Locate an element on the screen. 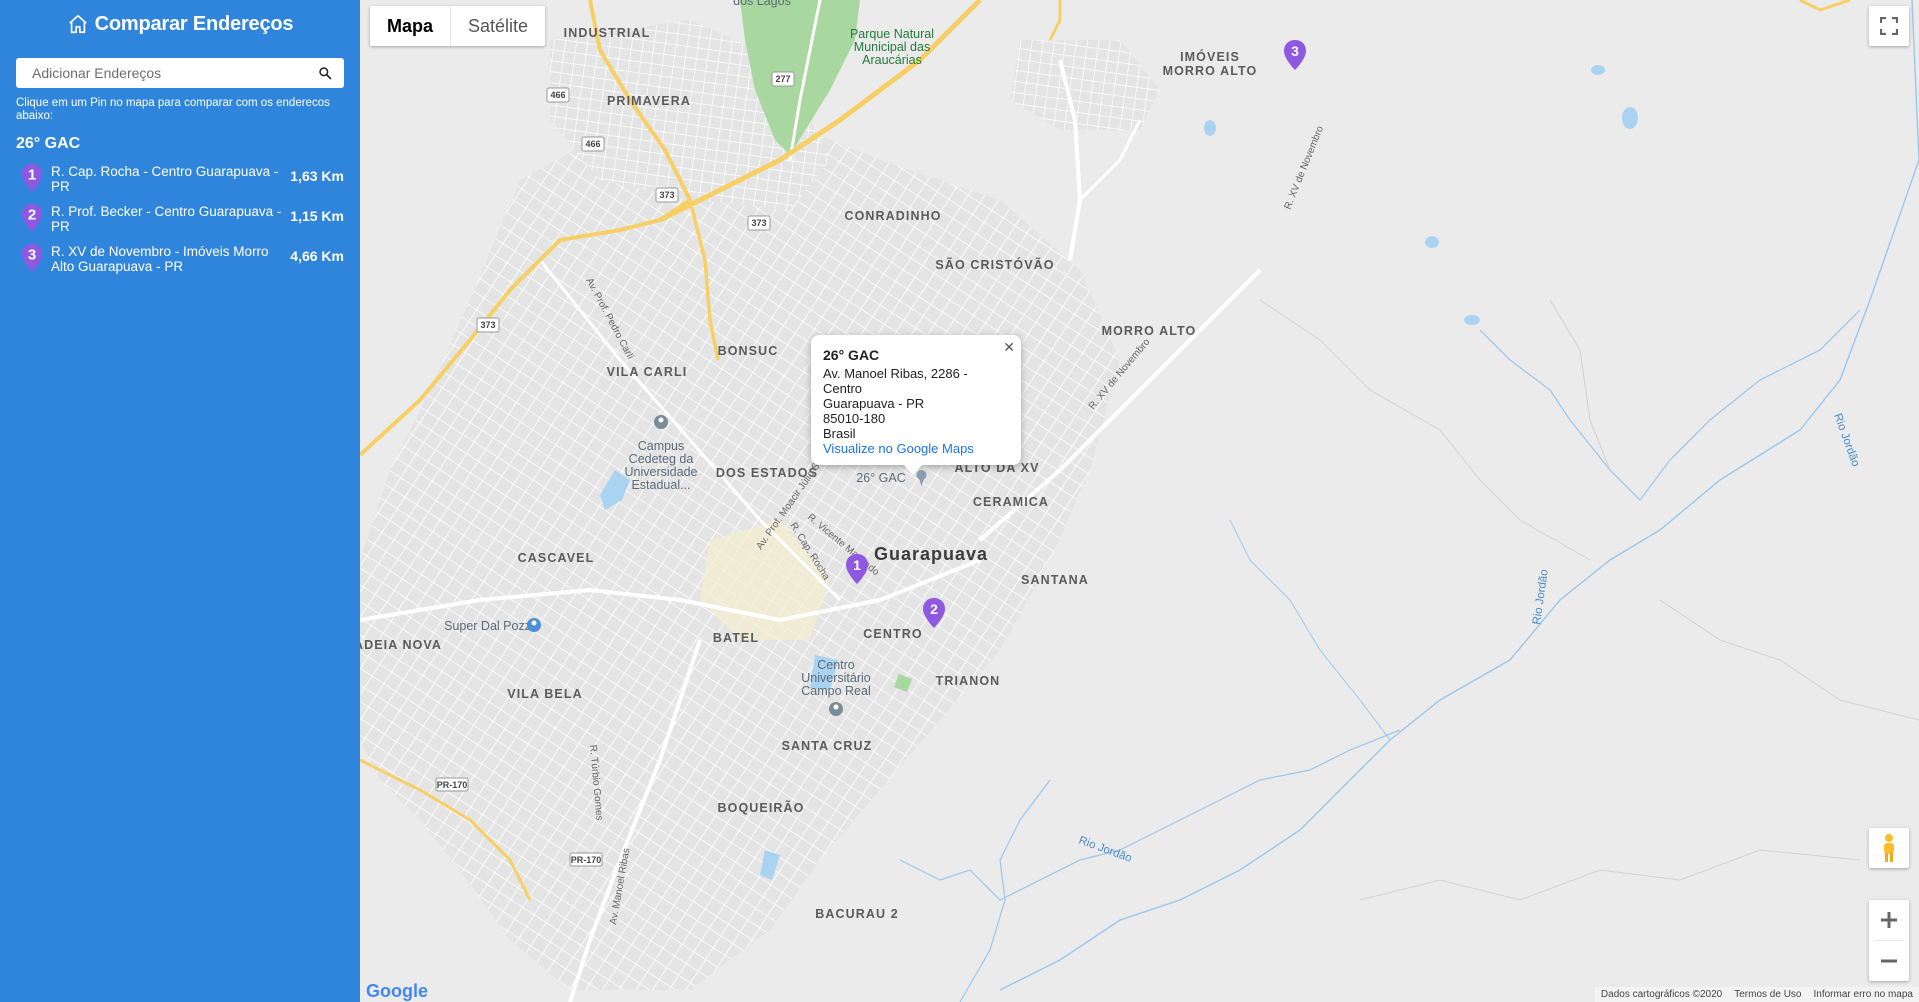  terms-link: Termos de Uso is located at coordinates (1767, 994).